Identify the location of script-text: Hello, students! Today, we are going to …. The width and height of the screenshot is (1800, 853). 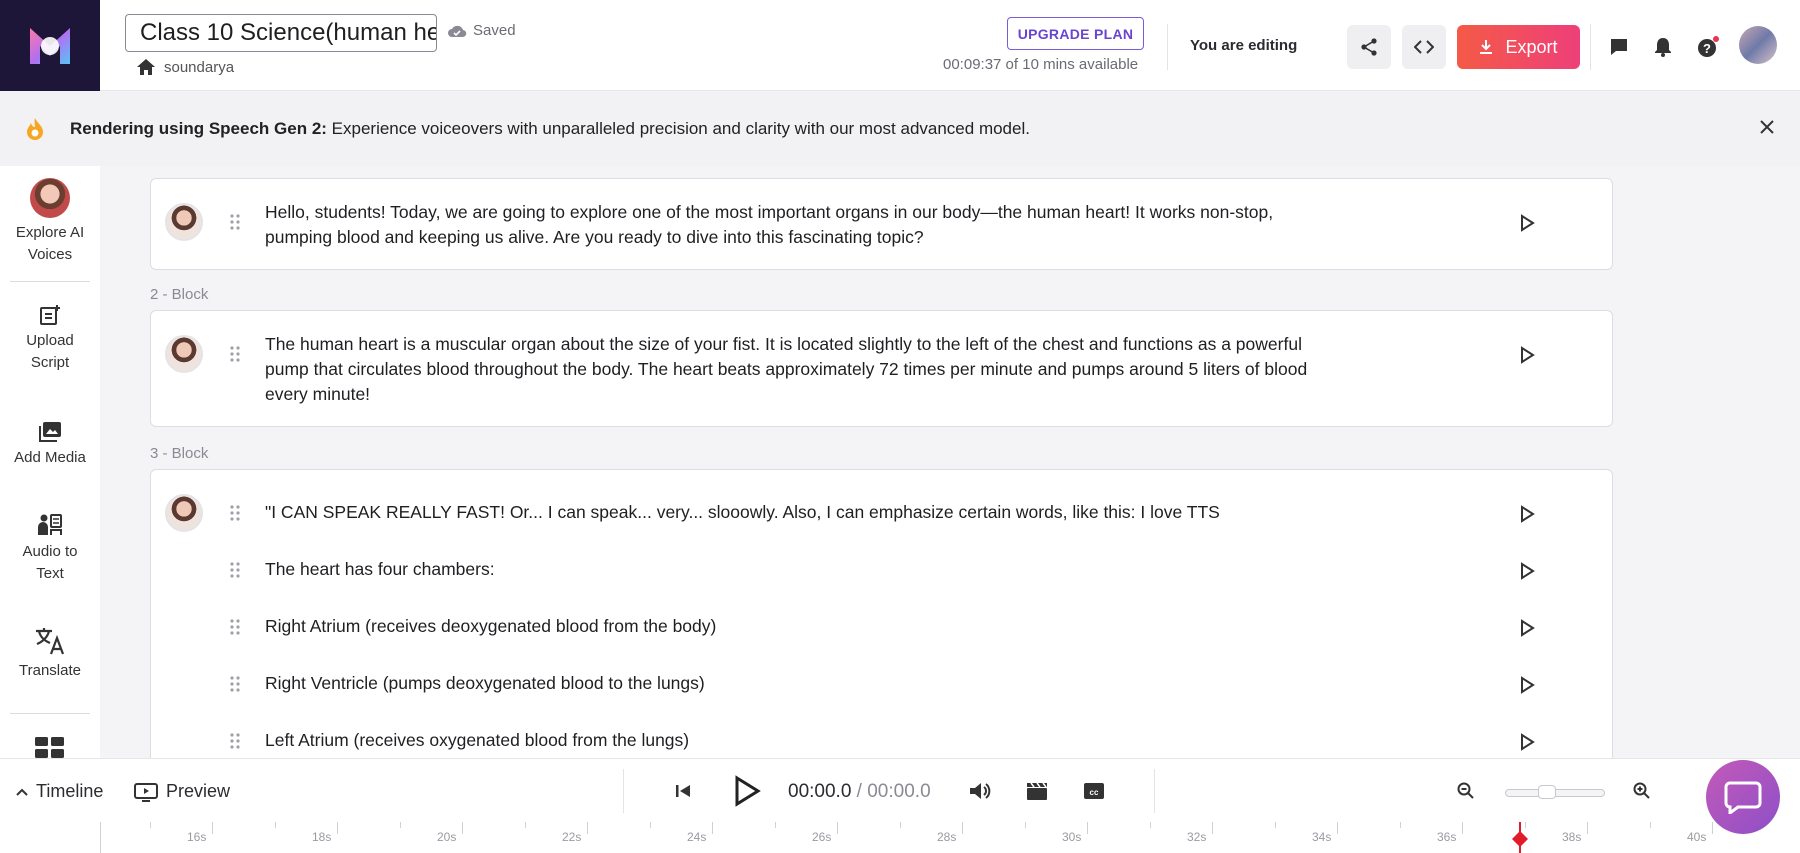
(800, 225).